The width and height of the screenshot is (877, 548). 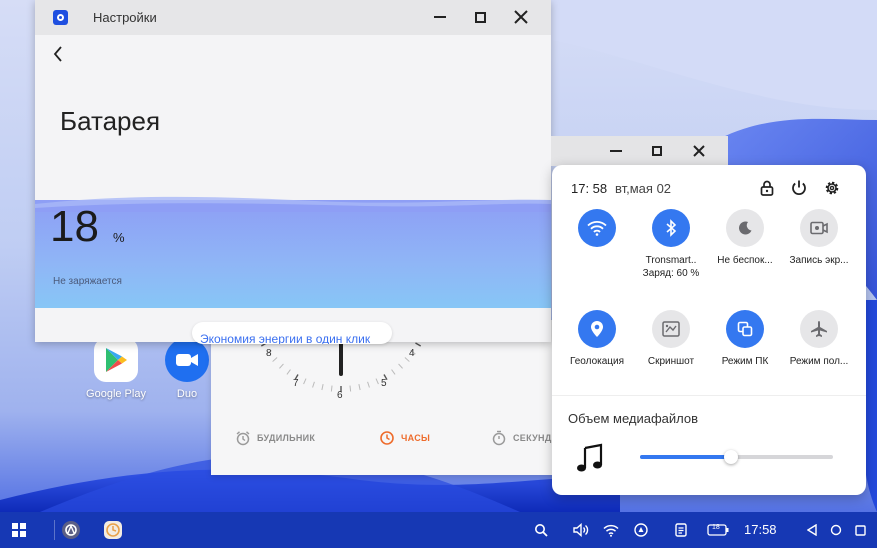 What do you see at coordinates (285, 338) in the screenshot?
I see `energy-saving-label: Экономия энергии в один клик` at bounding box center [285, 338].